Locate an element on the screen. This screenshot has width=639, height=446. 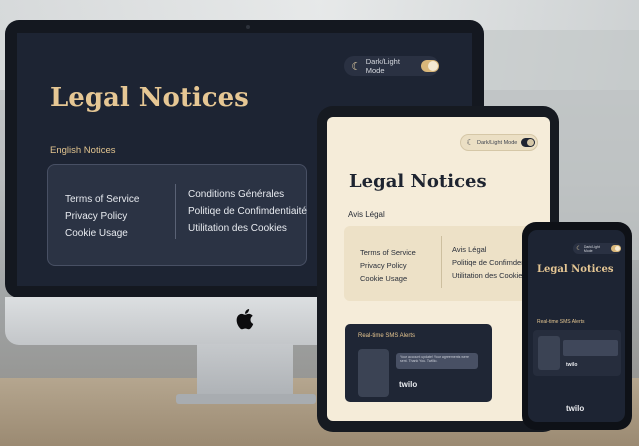
phone-page-title: Legal Notices is located at coordinates (575, 269).